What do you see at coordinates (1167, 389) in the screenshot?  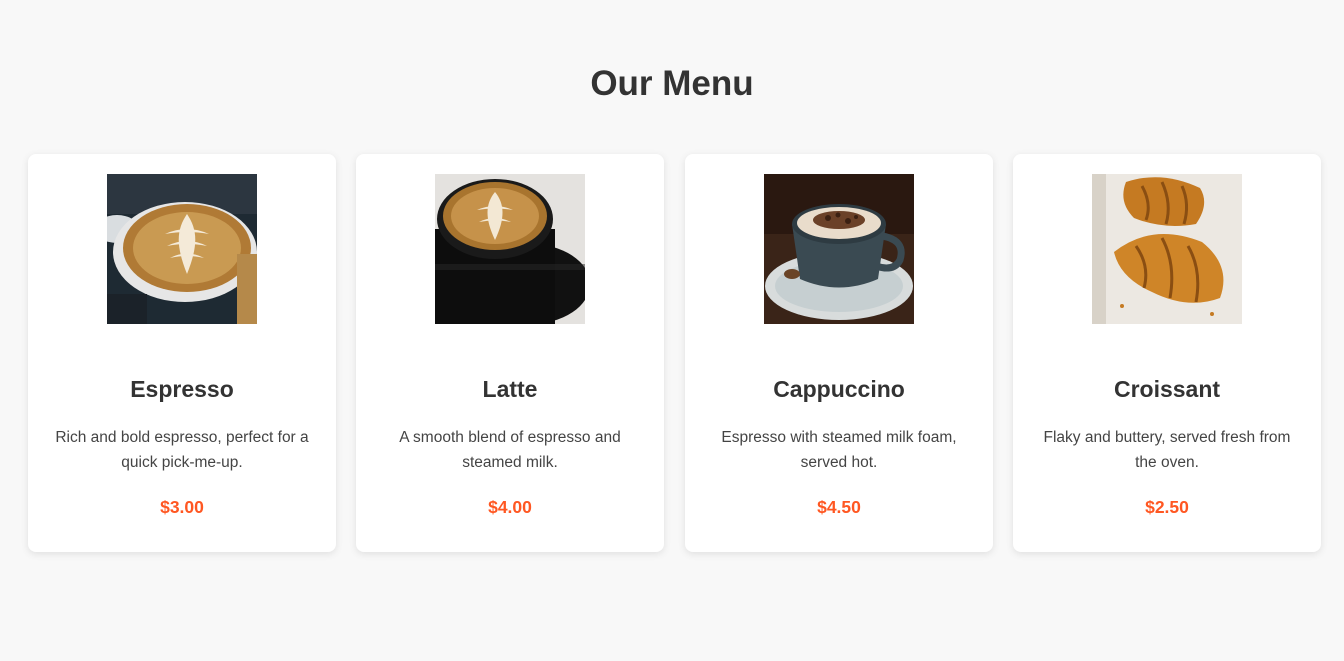 I see `item-name: Croissant` at bounding box center [1167, 389].